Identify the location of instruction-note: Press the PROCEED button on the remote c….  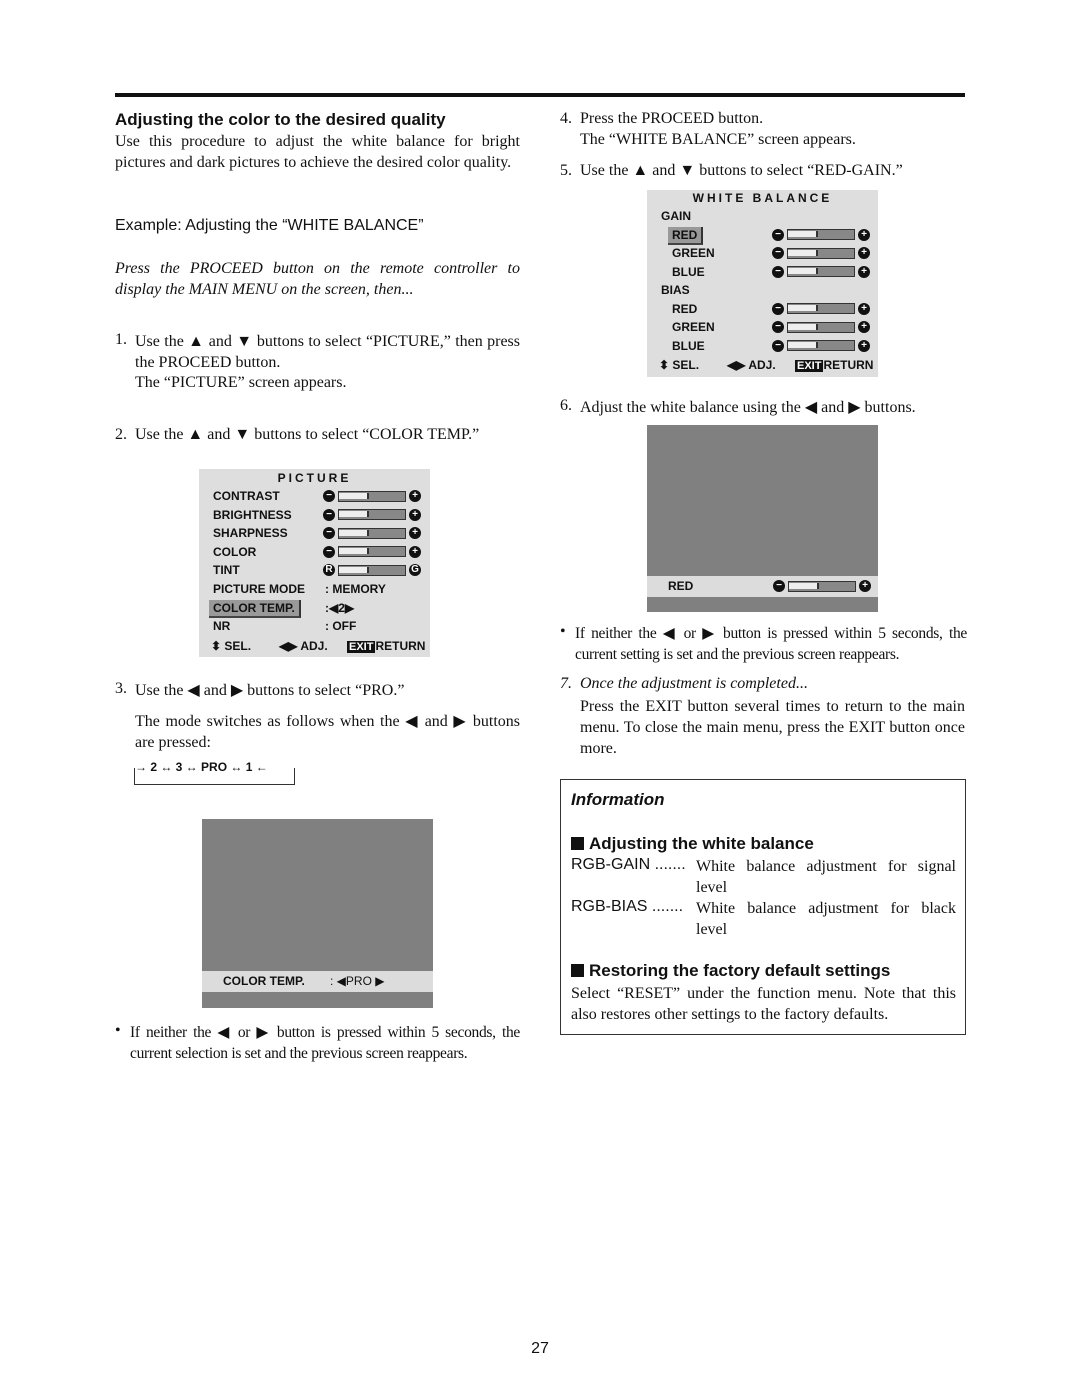
(317, 279).